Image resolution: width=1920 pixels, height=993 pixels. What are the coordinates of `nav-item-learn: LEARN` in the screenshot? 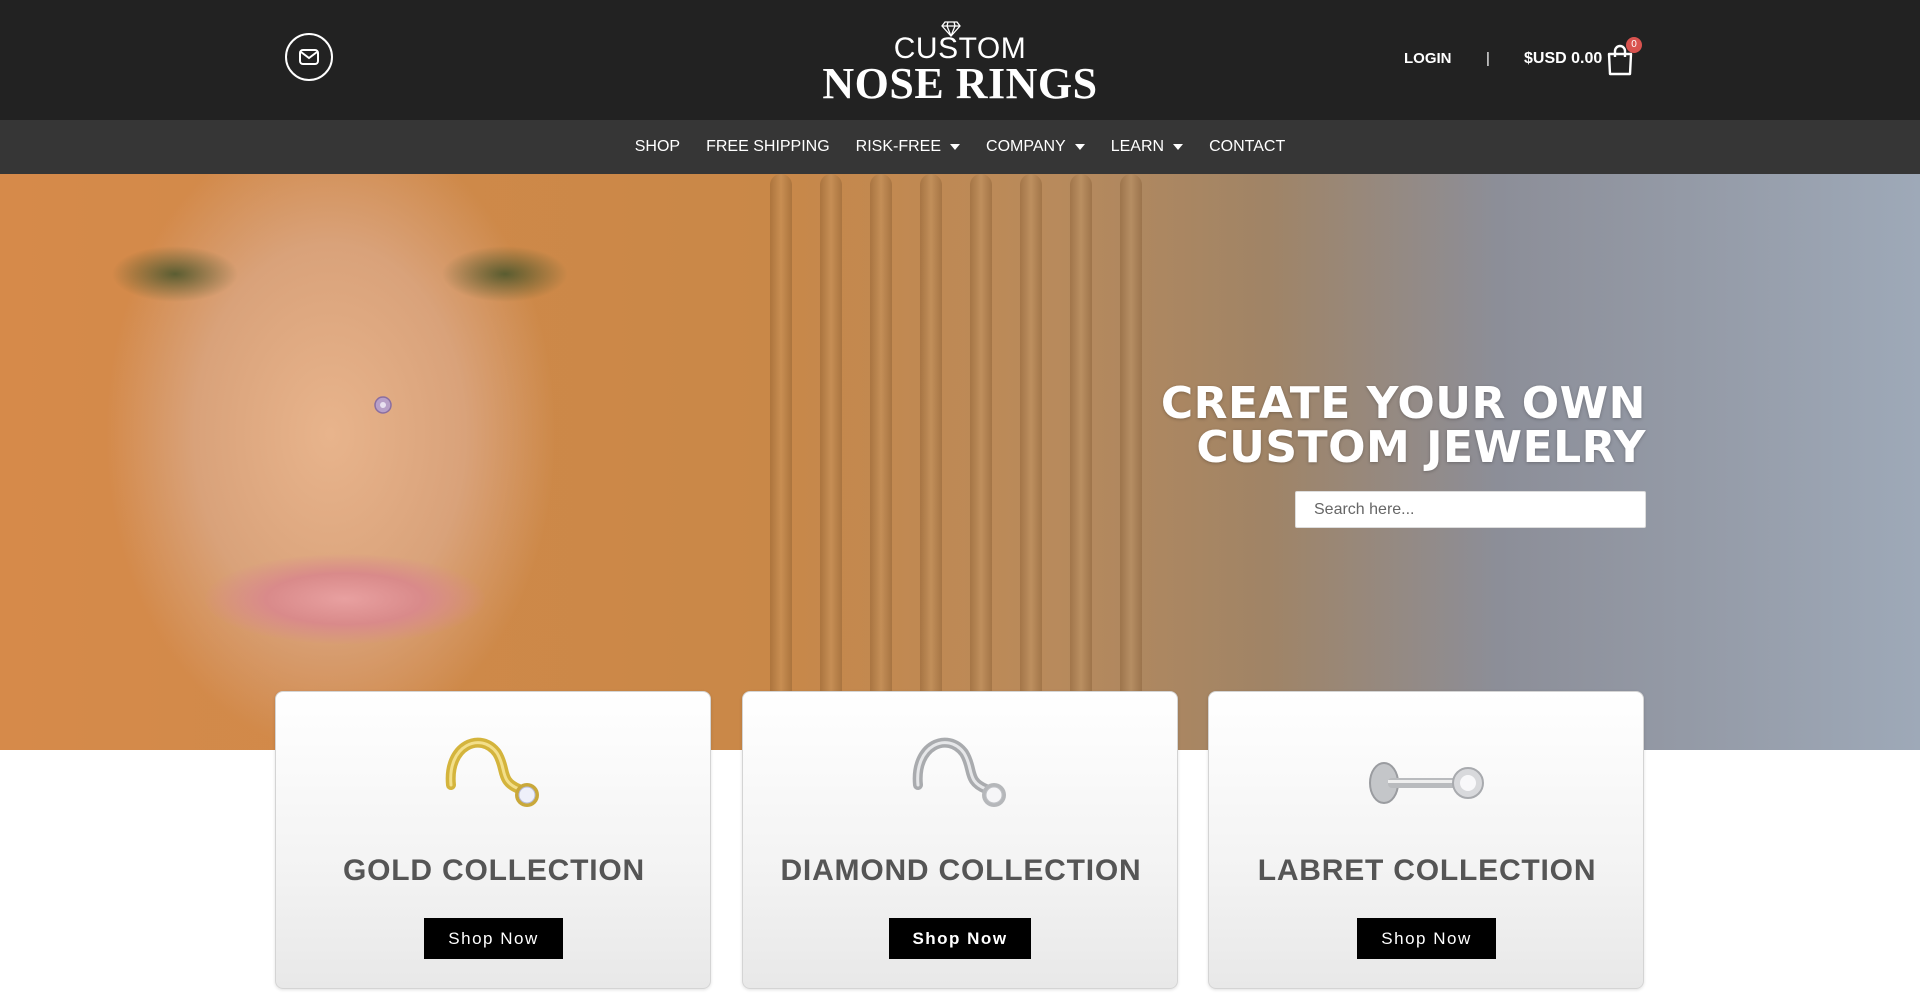 It's located at (1147, 147).